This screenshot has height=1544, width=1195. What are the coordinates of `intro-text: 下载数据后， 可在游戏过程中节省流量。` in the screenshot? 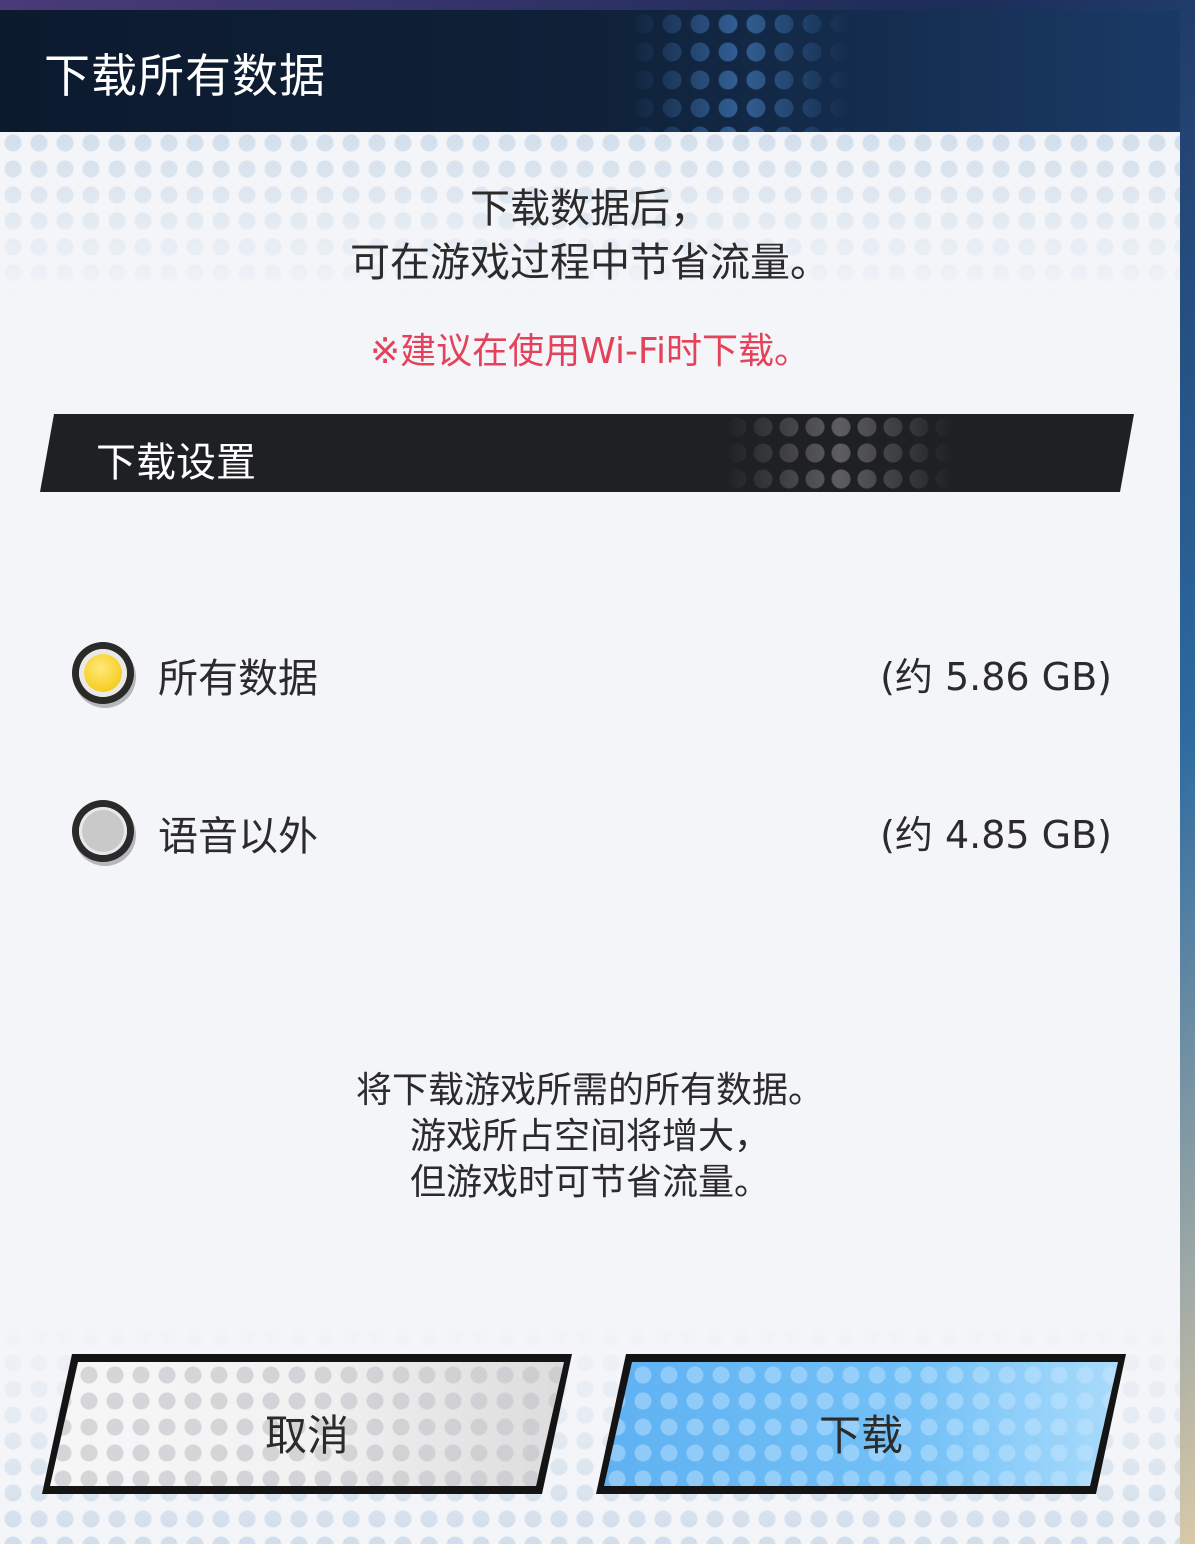 It's located at (590, 236).